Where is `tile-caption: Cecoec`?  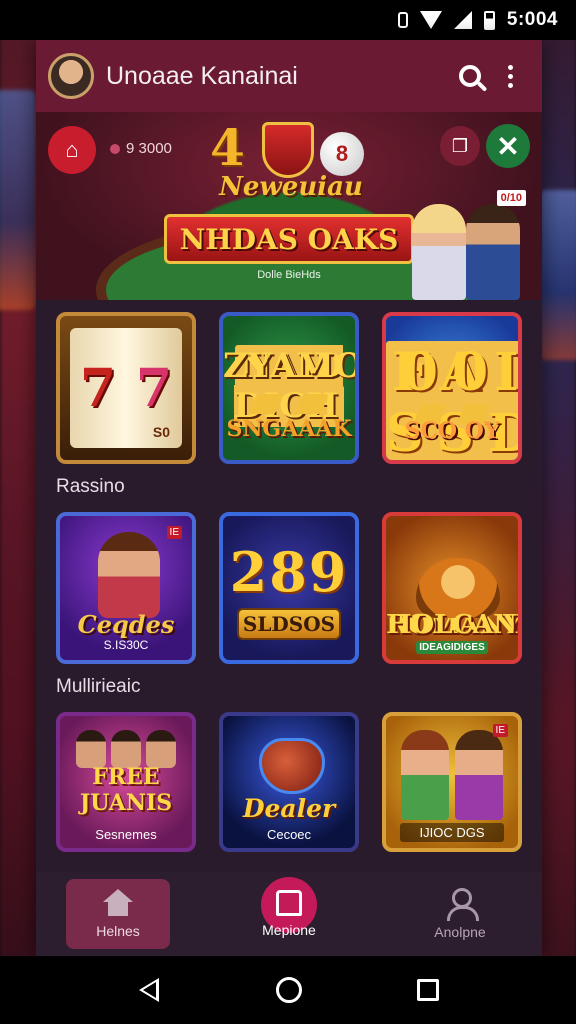 tile-caption: Cecoec is located at coordinates (289, 834).